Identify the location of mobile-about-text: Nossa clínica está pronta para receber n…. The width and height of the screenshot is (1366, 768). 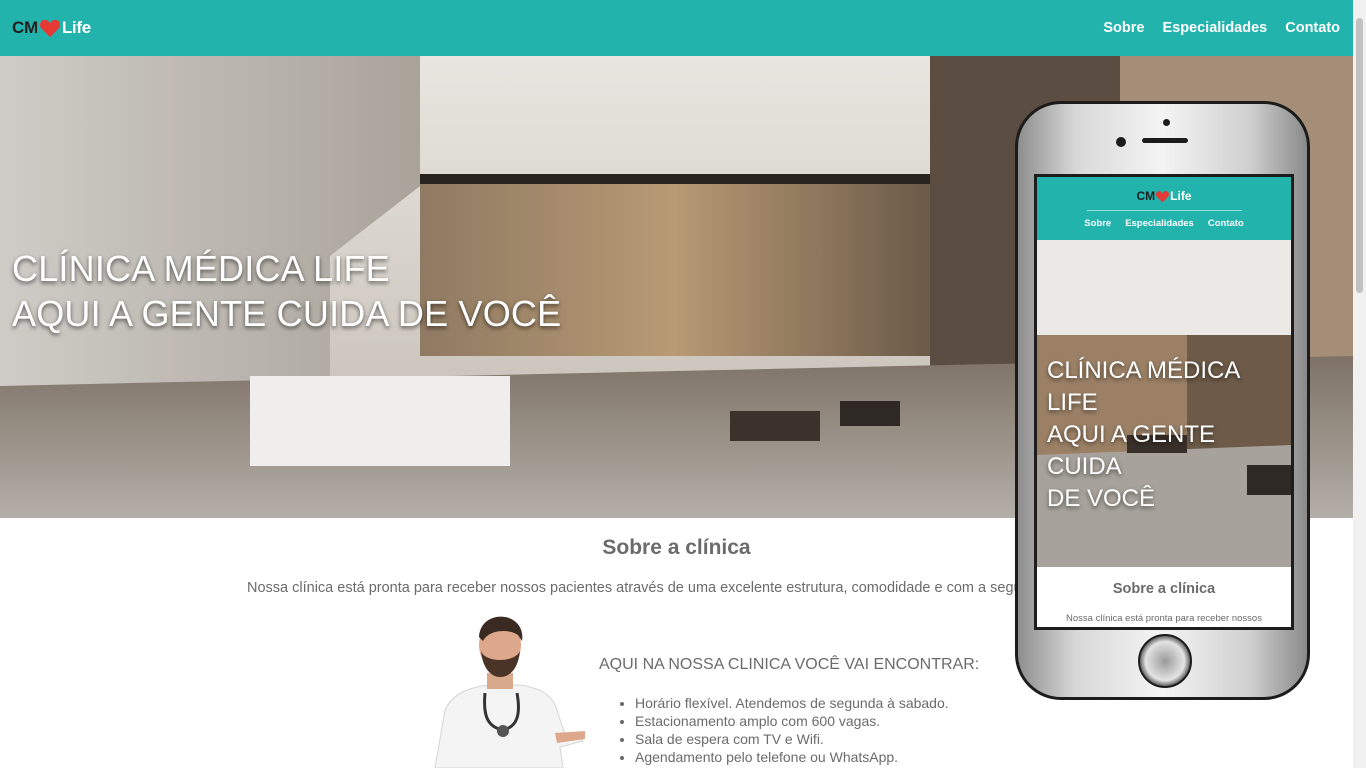
(1164, 618).